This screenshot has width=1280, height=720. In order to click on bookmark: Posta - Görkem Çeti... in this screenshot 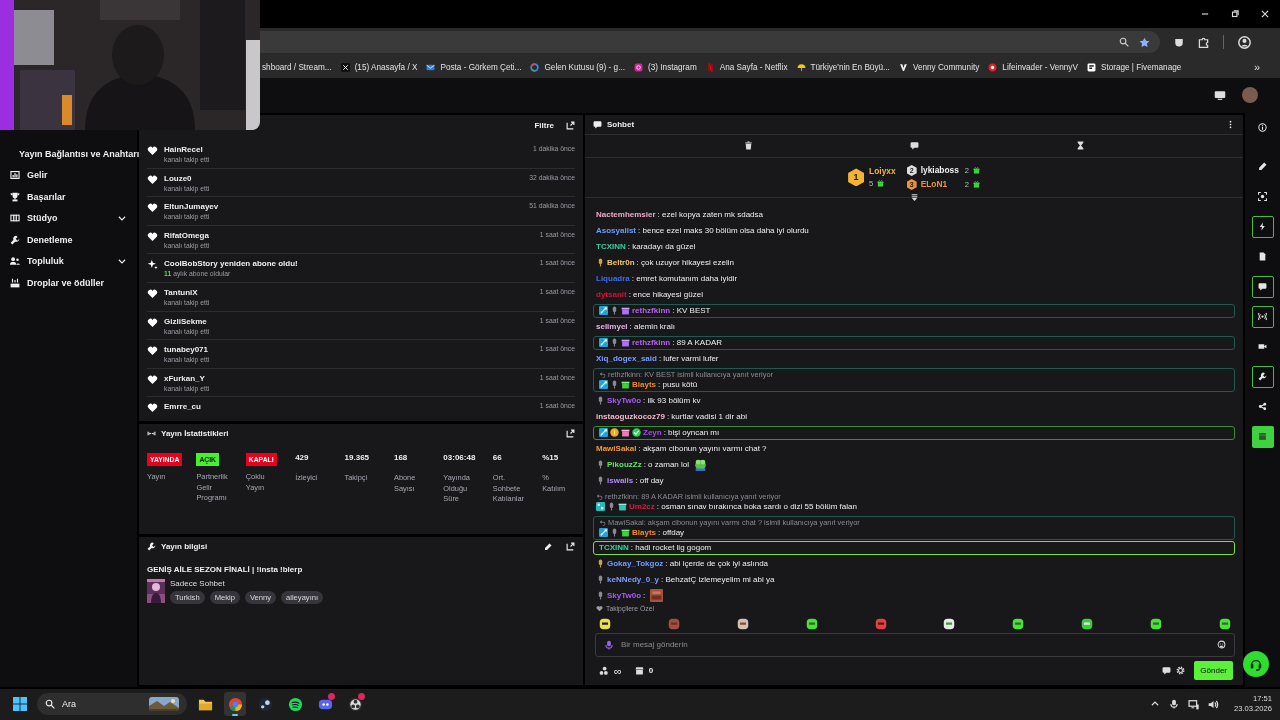, I will do `click(474, 67)`.